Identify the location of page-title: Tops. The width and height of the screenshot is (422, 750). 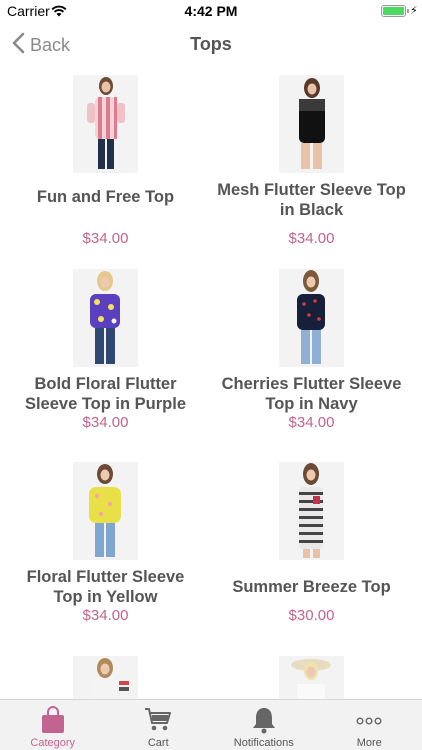
(211, 44).